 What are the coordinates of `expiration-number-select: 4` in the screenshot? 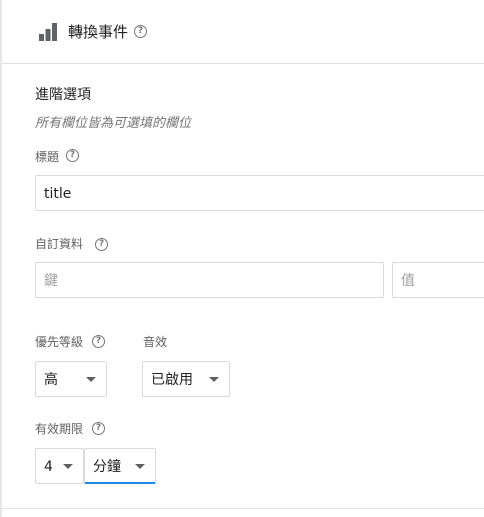 It's located at (59, 466).